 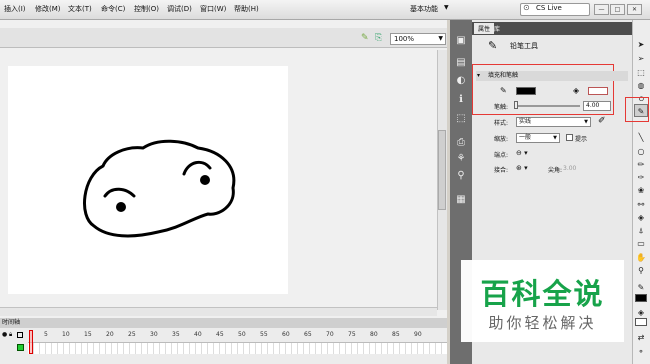 What do you see at coordinates (179, 9) in the screenshot?
I see `menu-debug: 调试(D)` at bounding box center [179, 9].